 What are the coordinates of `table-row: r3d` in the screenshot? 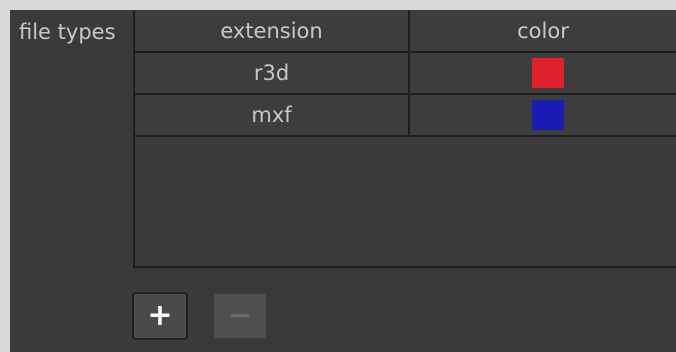 It's located at (405, 72).